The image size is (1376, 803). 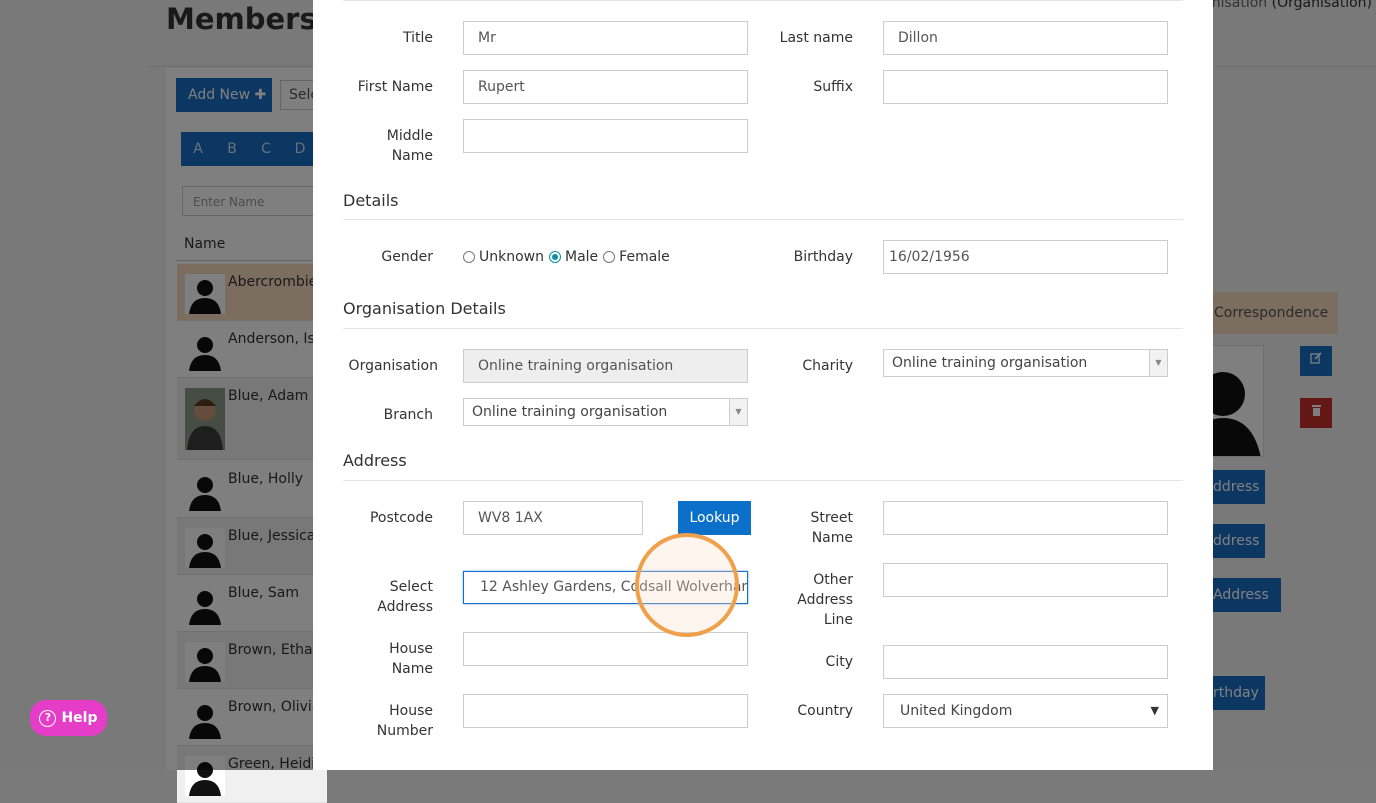 I want to click on organisation-divider, so click(x=763, y=328).